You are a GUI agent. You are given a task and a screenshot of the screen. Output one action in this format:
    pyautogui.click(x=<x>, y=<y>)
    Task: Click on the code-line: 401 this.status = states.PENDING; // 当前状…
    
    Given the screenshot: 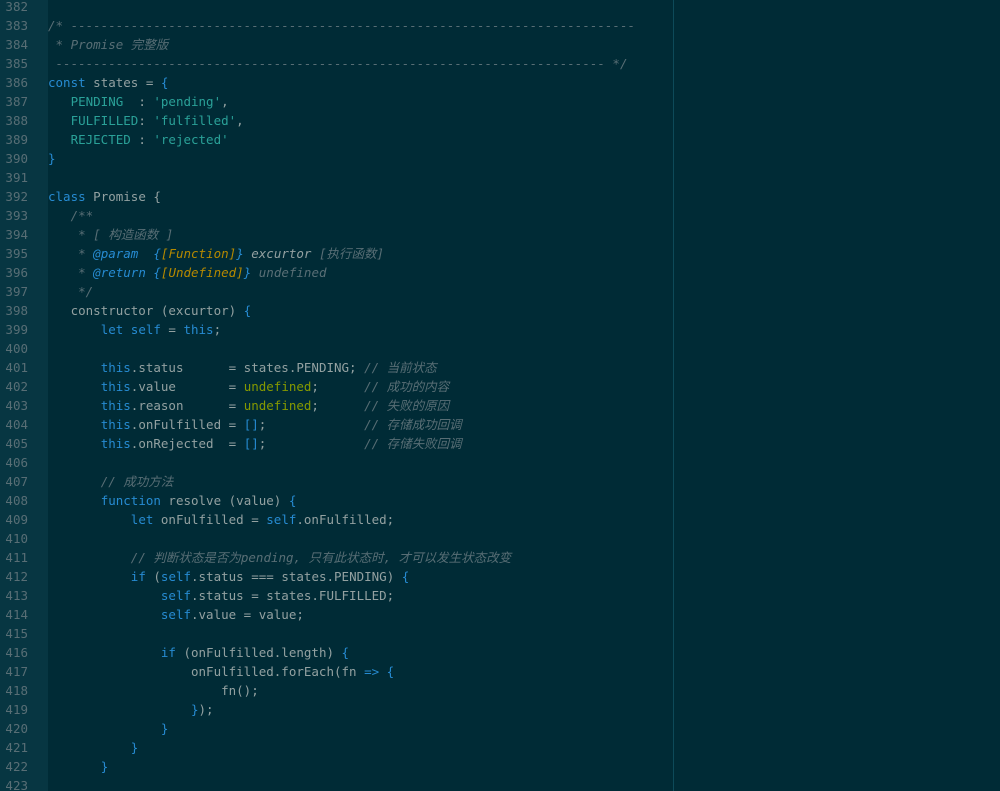 What is the action you would take?
    pyautogui.click(x=500, y=367)
    